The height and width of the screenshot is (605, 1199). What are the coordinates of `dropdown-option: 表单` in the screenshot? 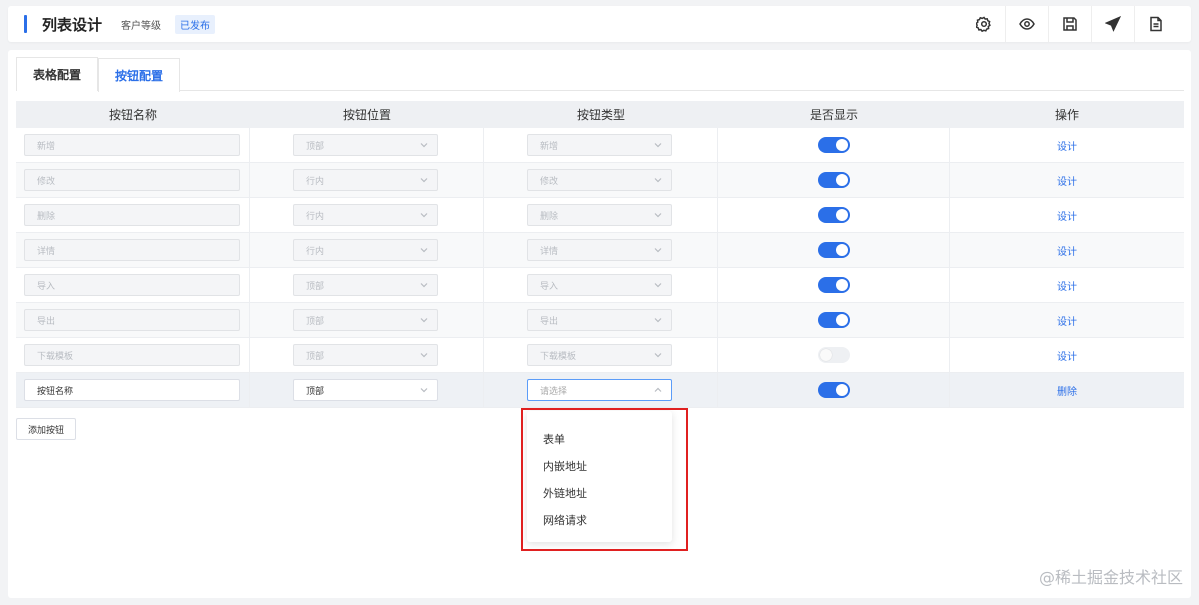 It's located at (599, 438).